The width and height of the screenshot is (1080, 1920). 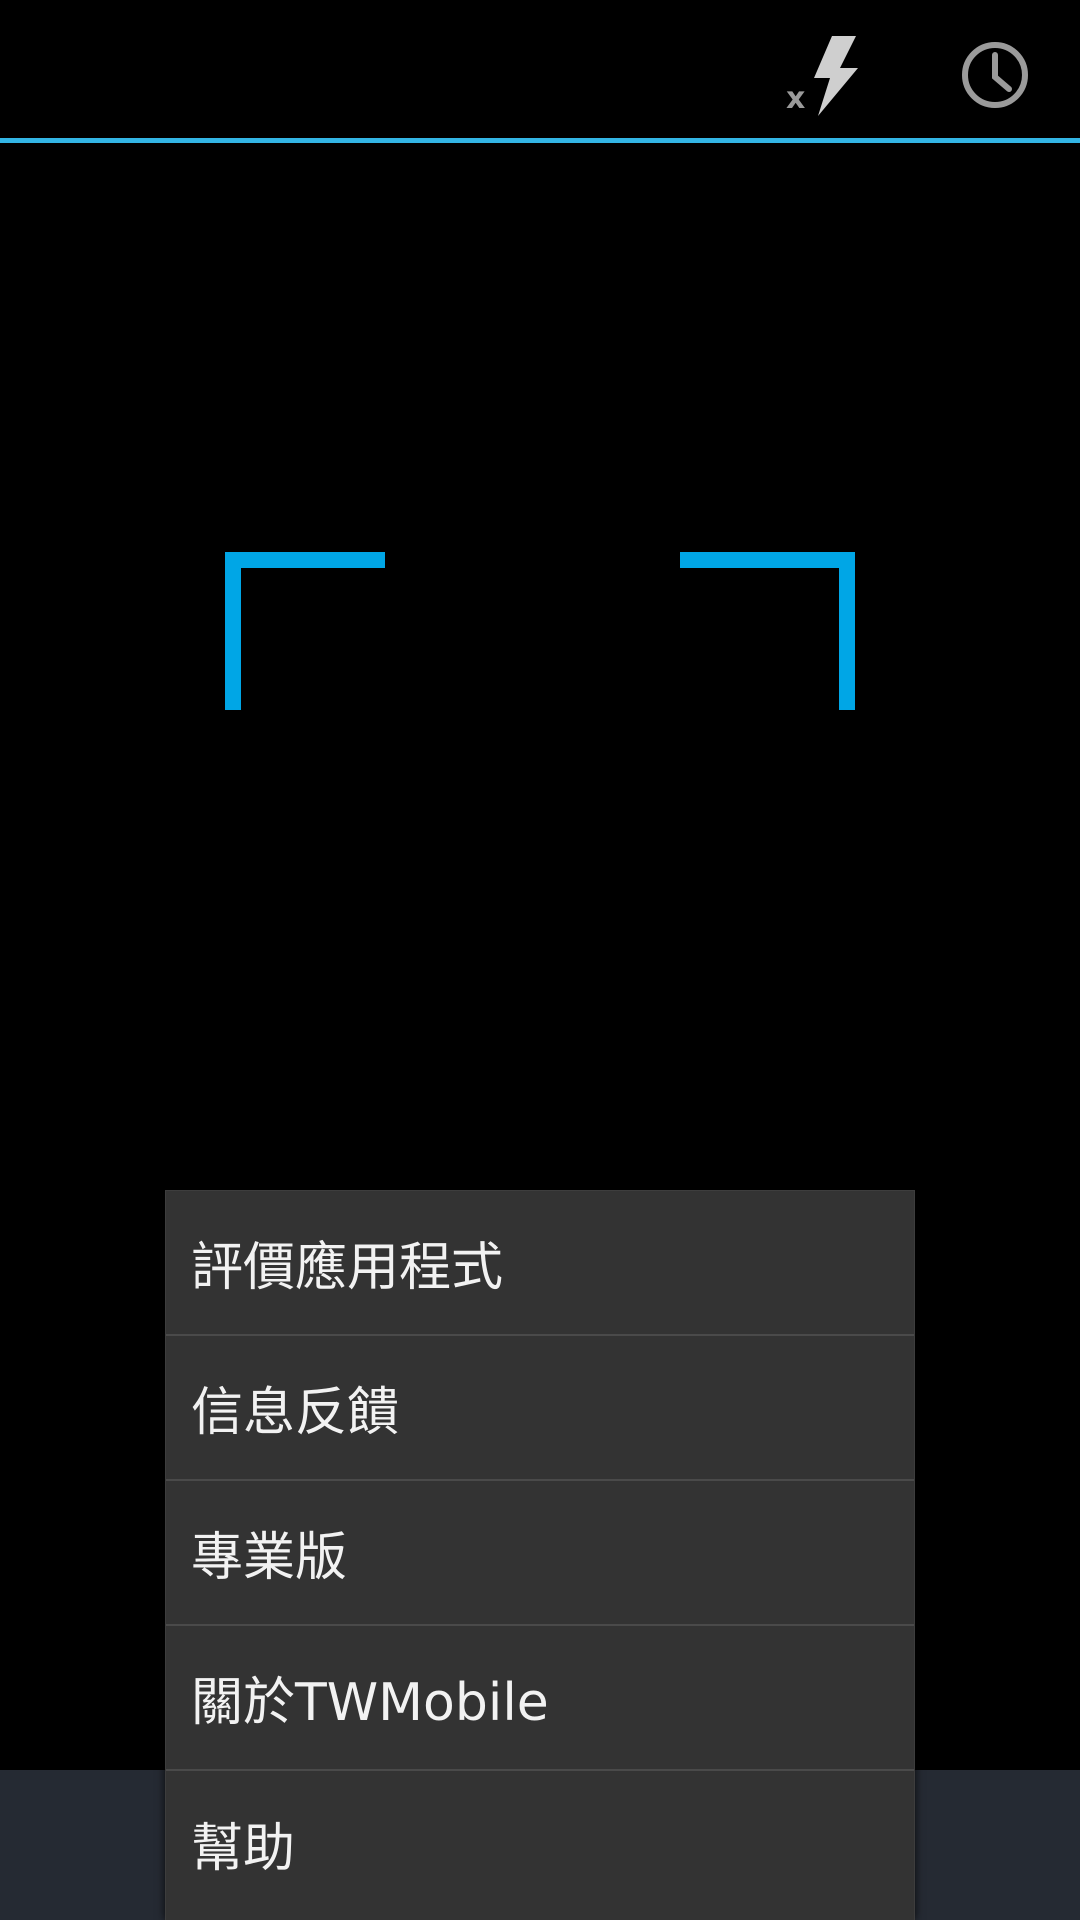 What do you see at coordinates (540, 1263) in the screenshot?
I see `menu-item-rate-app: 評價應用程式` at bounding box center [540, 1263].